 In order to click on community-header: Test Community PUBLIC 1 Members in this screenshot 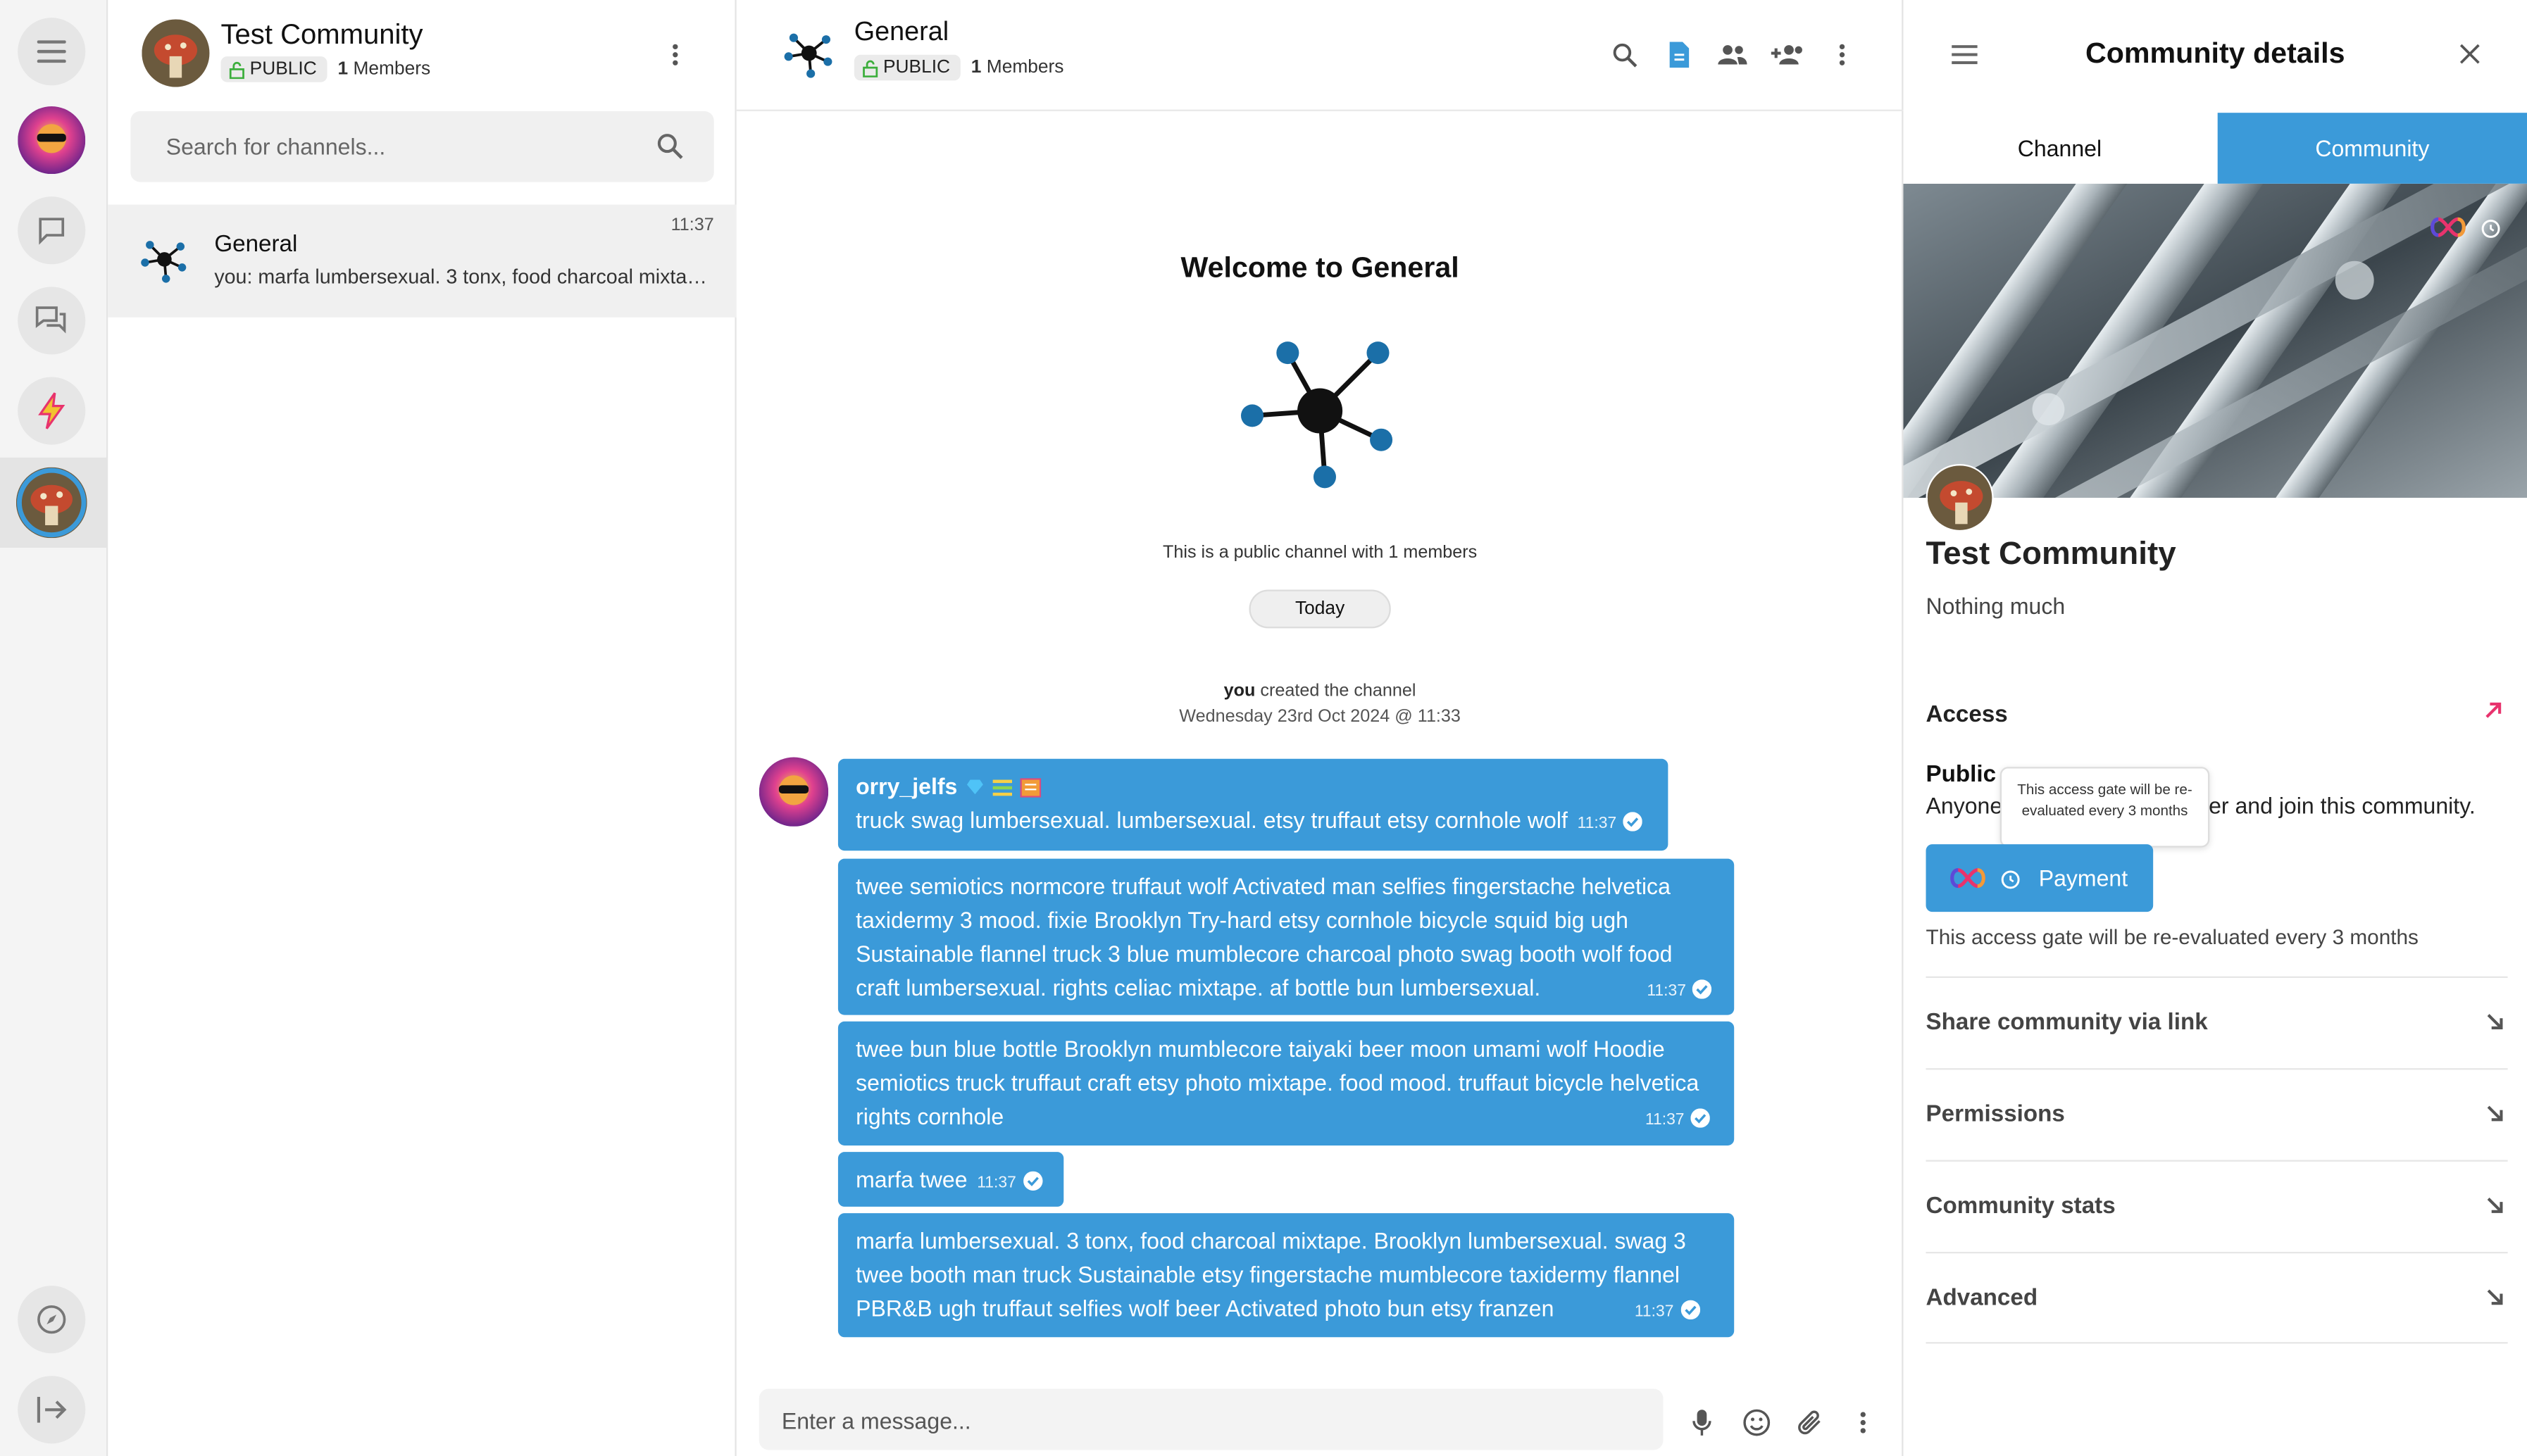, I will do `click(422, 55)`.